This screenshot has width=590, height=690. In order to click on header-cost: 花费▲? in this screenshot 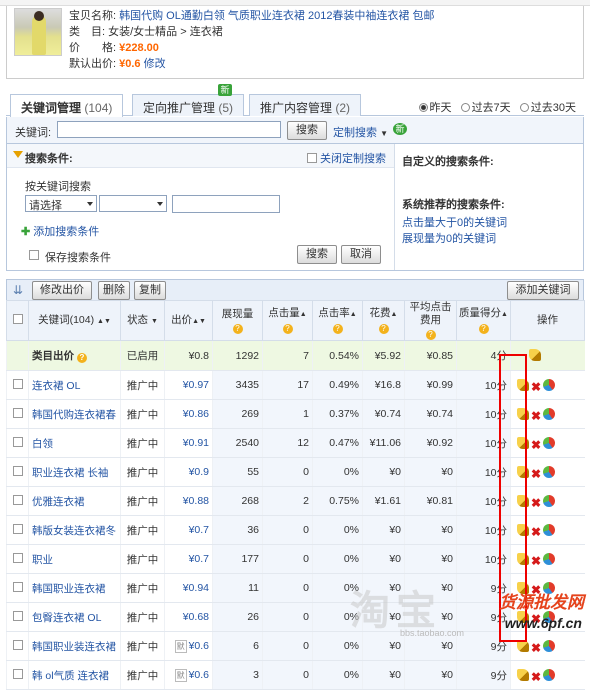, I will do `click(383, 320)`.